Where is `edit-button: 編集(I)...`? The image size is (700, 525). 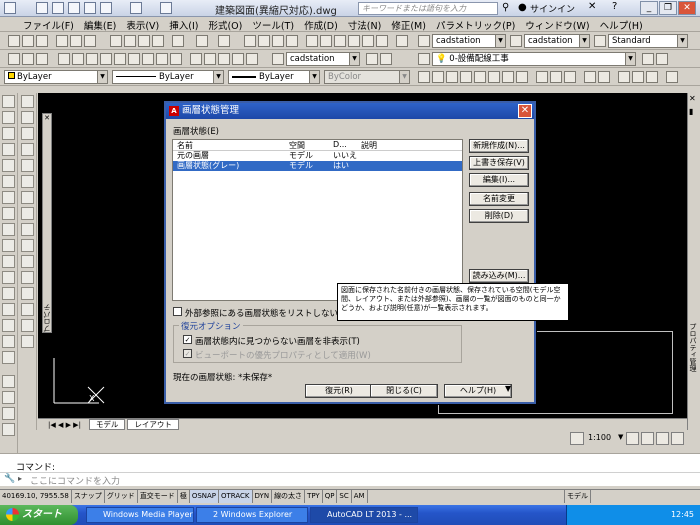
edit-button: 編集(I)... is located at coordinates (499, 180).